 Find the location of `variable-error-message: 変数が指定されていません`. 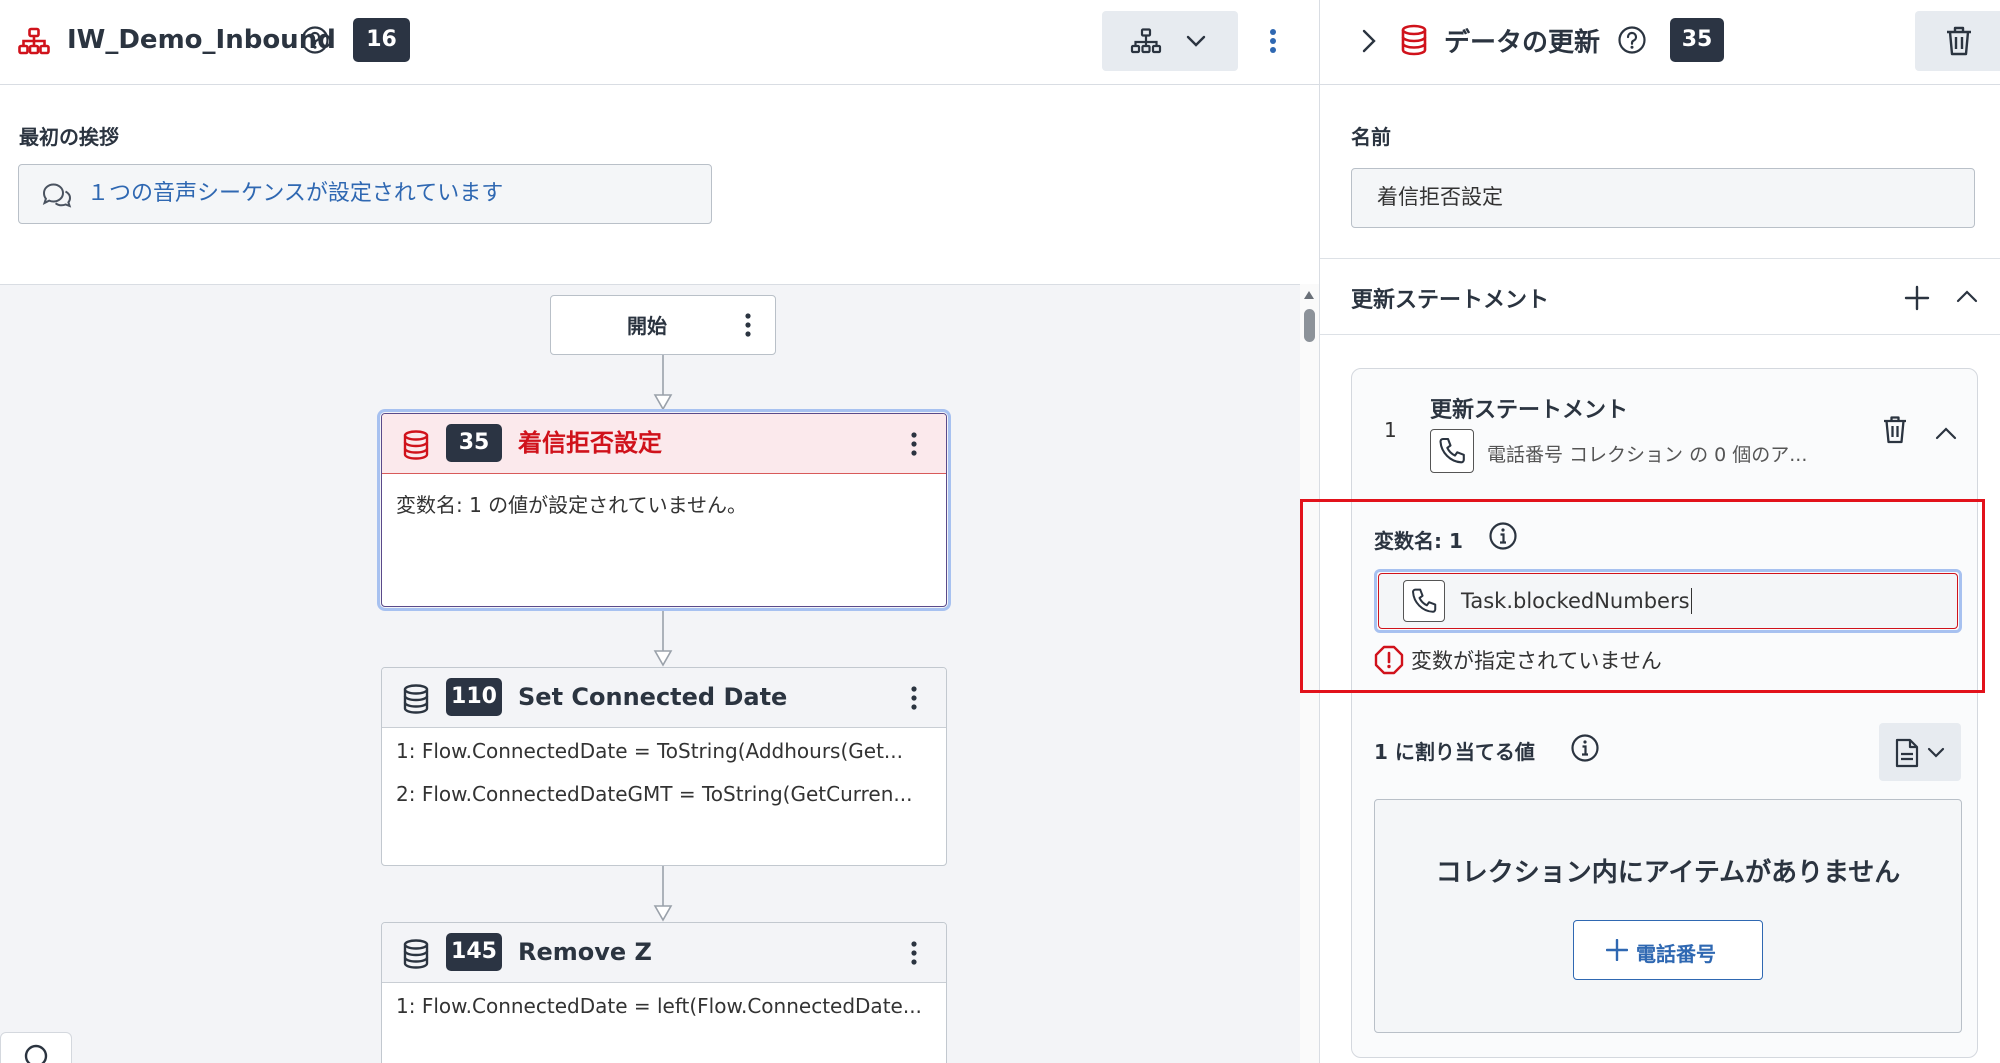

variable-error-message: 変数が指定されていません is located at coordinates (1536, 661).